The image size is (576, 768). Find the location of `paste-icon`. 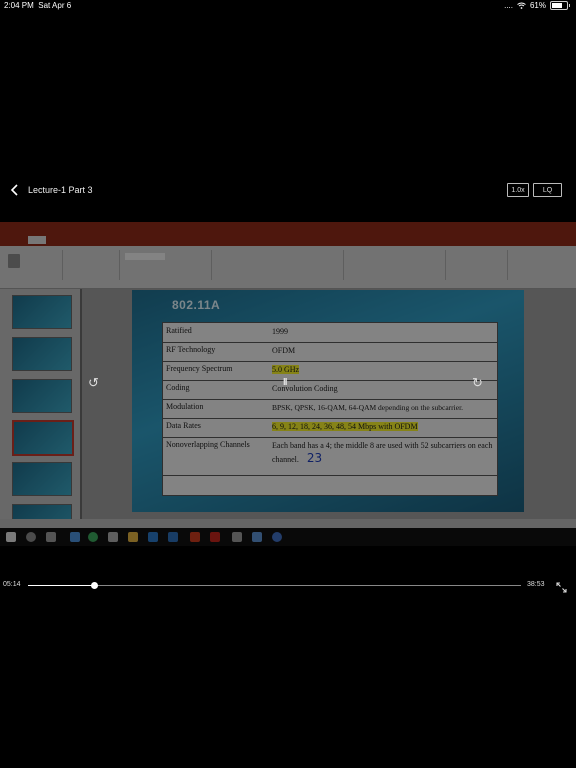

paste-icon is located at coordinates (14, 261).